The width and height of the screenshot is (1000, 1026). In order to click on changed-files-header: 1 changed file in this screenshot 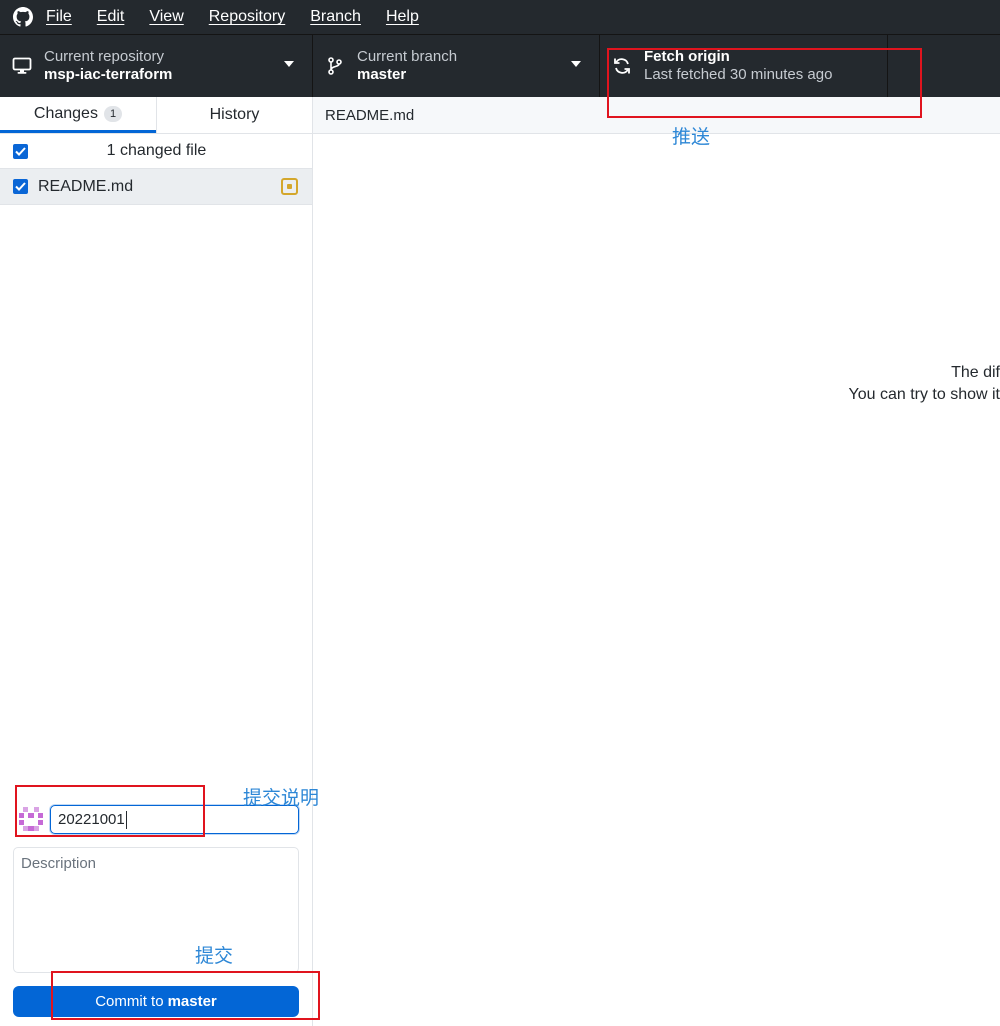, I will do `click(156, 151)`.